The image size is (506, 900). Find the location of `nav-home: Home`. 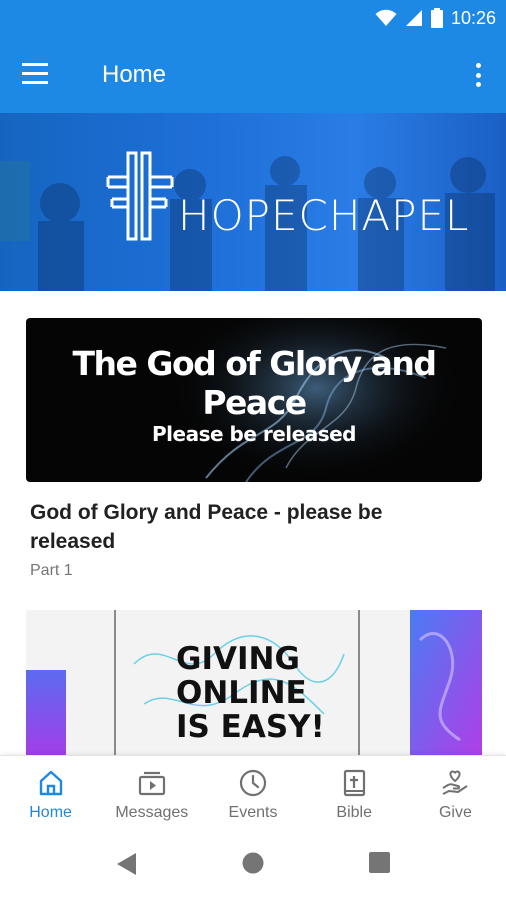

nav-home: Home is located at coordinates (50, 790).